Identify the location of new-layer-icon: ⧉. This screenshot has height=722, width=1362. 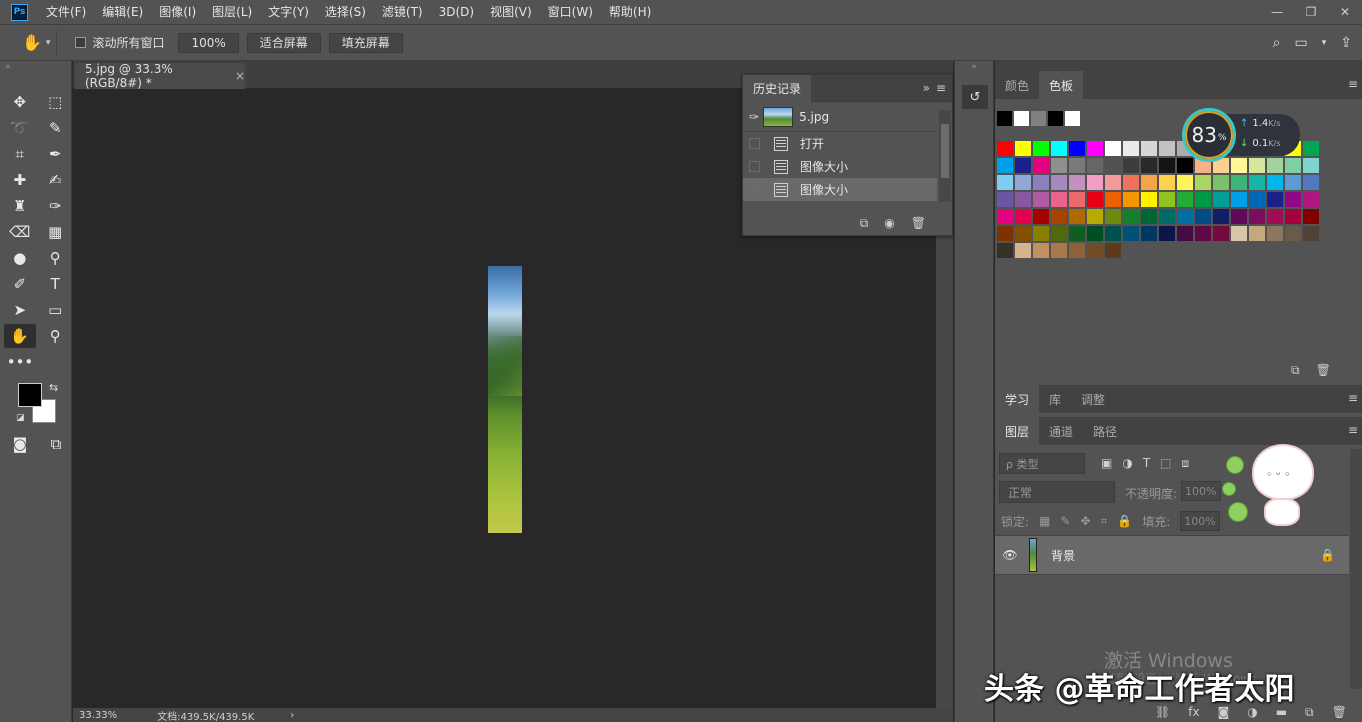
(1309, 712).